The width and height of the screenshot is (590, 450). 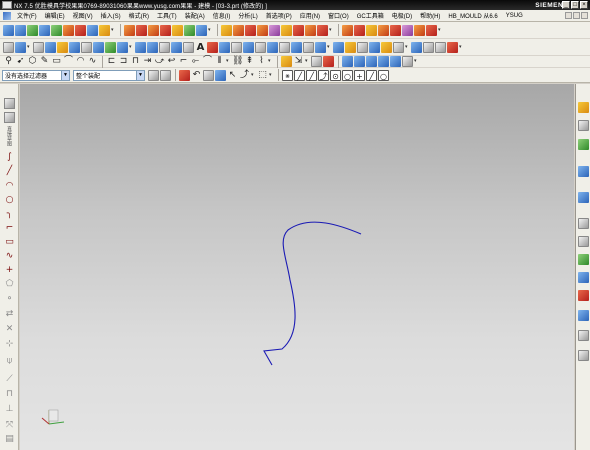 I want to click on studio-spline-icon: ∿, so click(x=9, y=256).